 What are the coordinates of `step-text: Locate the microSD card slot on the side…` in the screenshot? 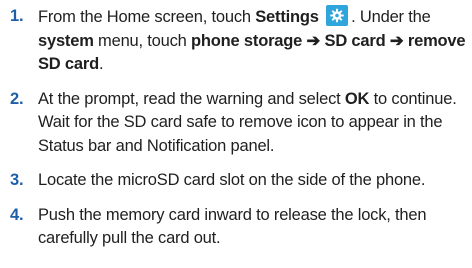 It's located at (232, 180).